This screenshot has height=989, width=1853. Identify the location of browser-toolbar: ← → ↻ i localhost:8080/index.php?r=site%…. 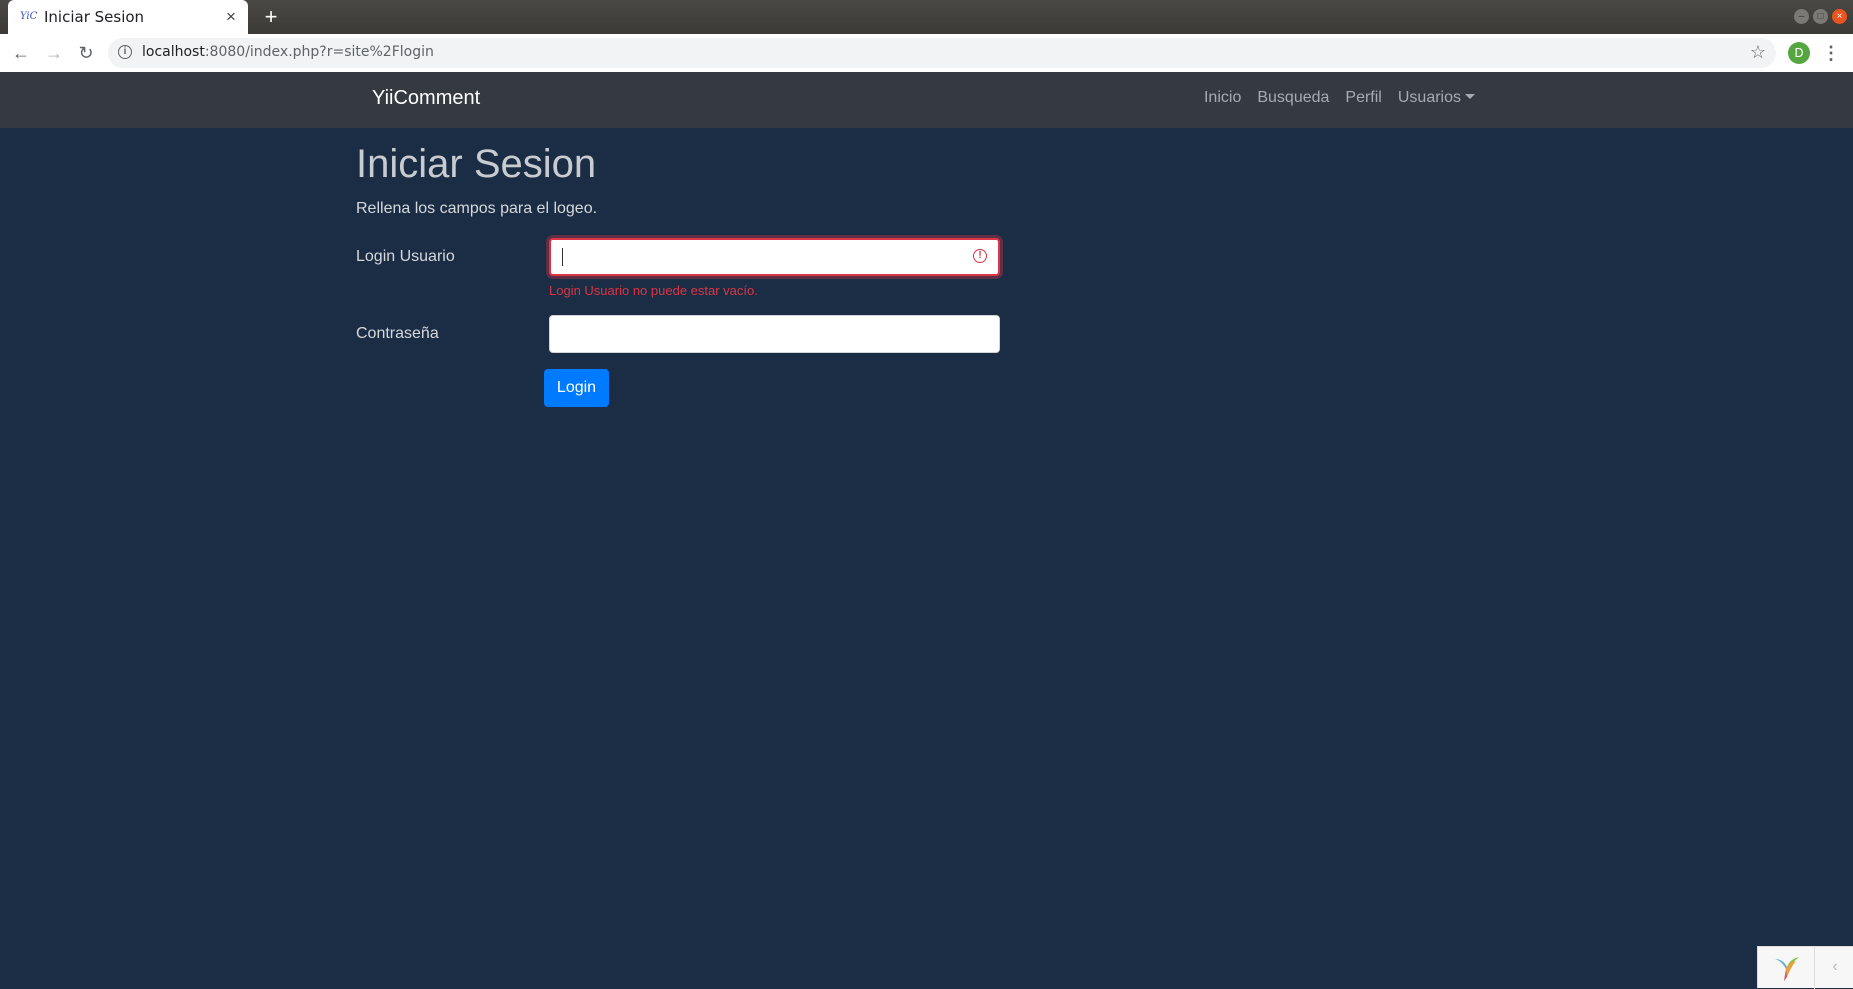
(926, 53).